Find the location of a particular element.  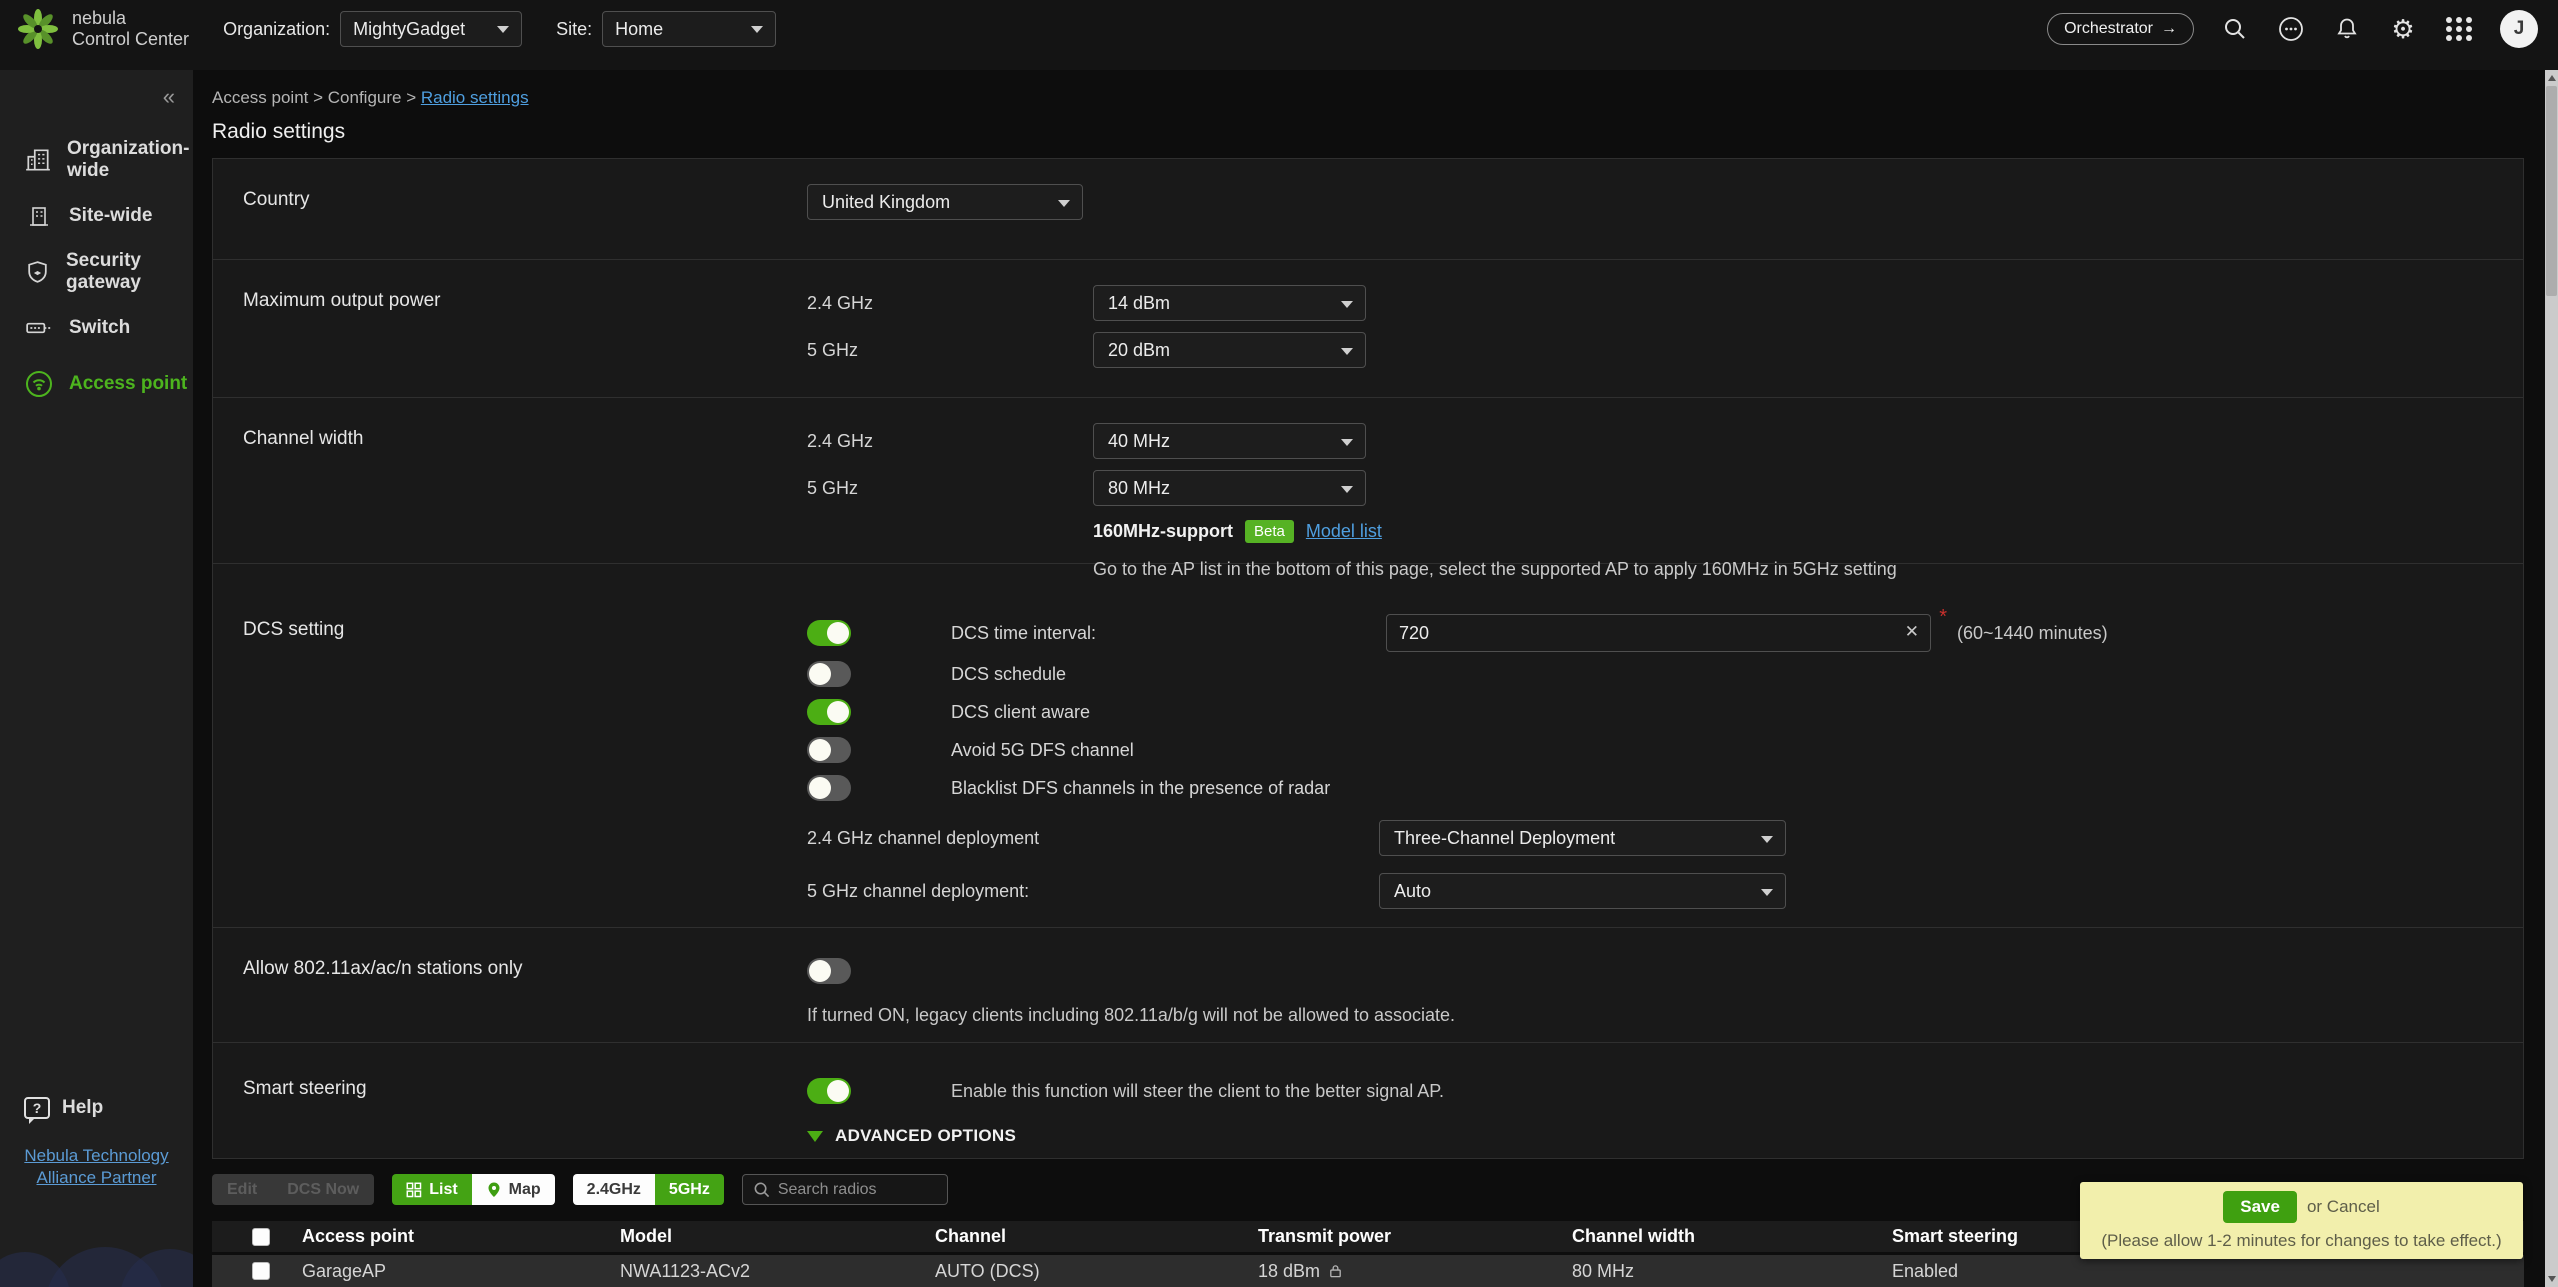

save-button: Save is located at coordinates (2260, 1206).